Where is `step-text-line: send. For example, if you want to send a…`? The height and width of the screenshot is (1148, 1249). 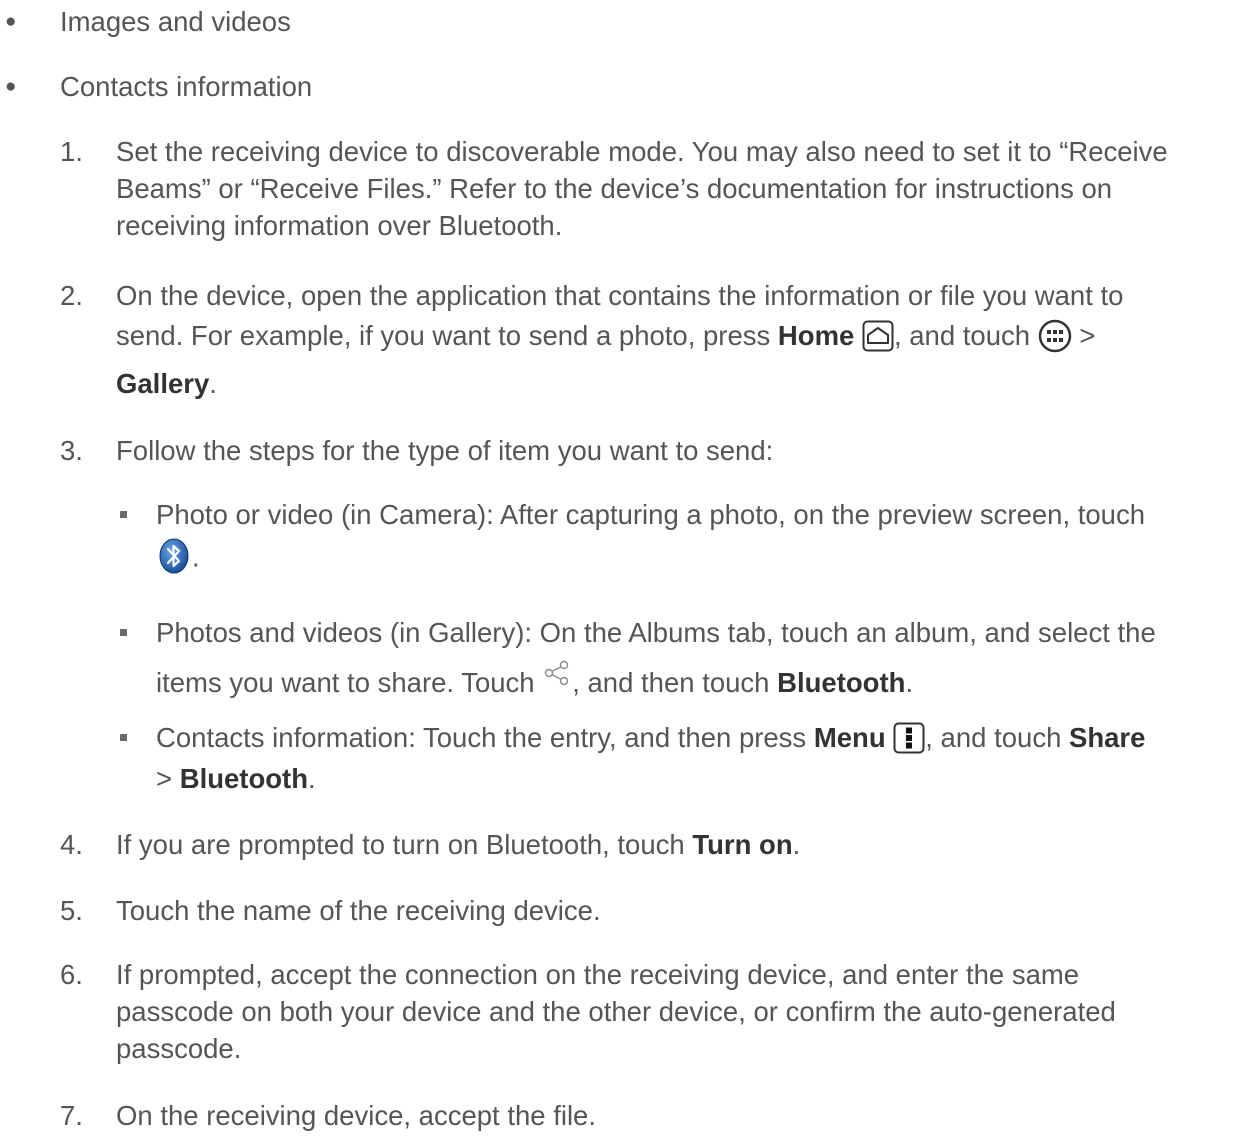
step-text-line: send. For example, if you want to send a… is located at coordinates (605, 337).